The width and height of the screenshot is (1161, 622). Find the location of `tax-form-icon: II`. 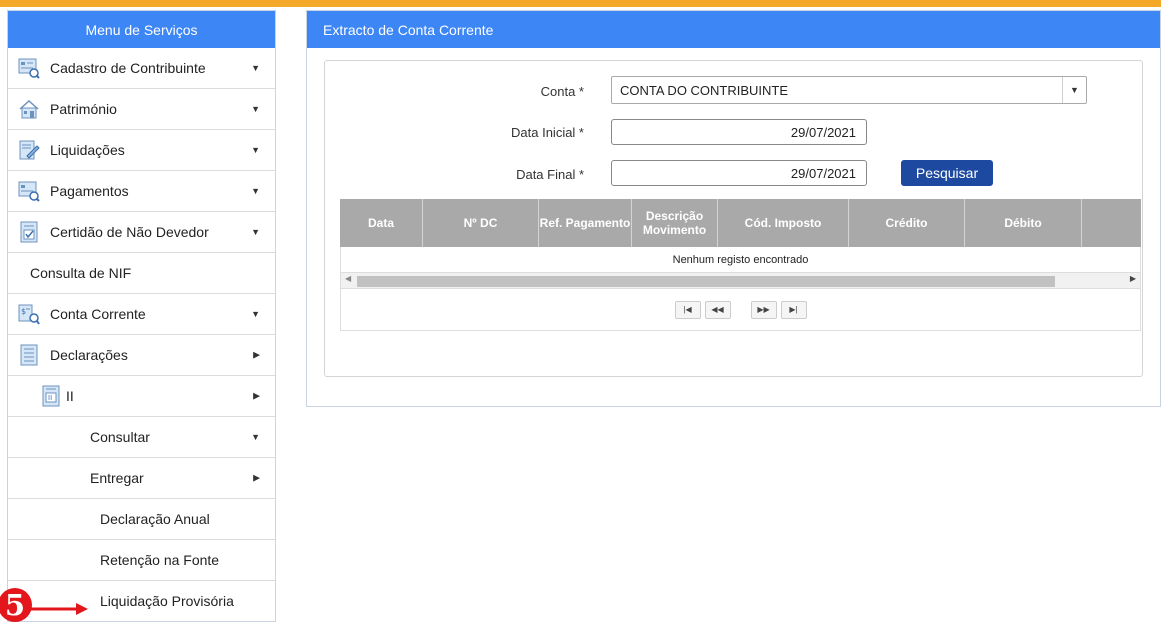

tax-form-icon: II is located at coordinates (51, 396).